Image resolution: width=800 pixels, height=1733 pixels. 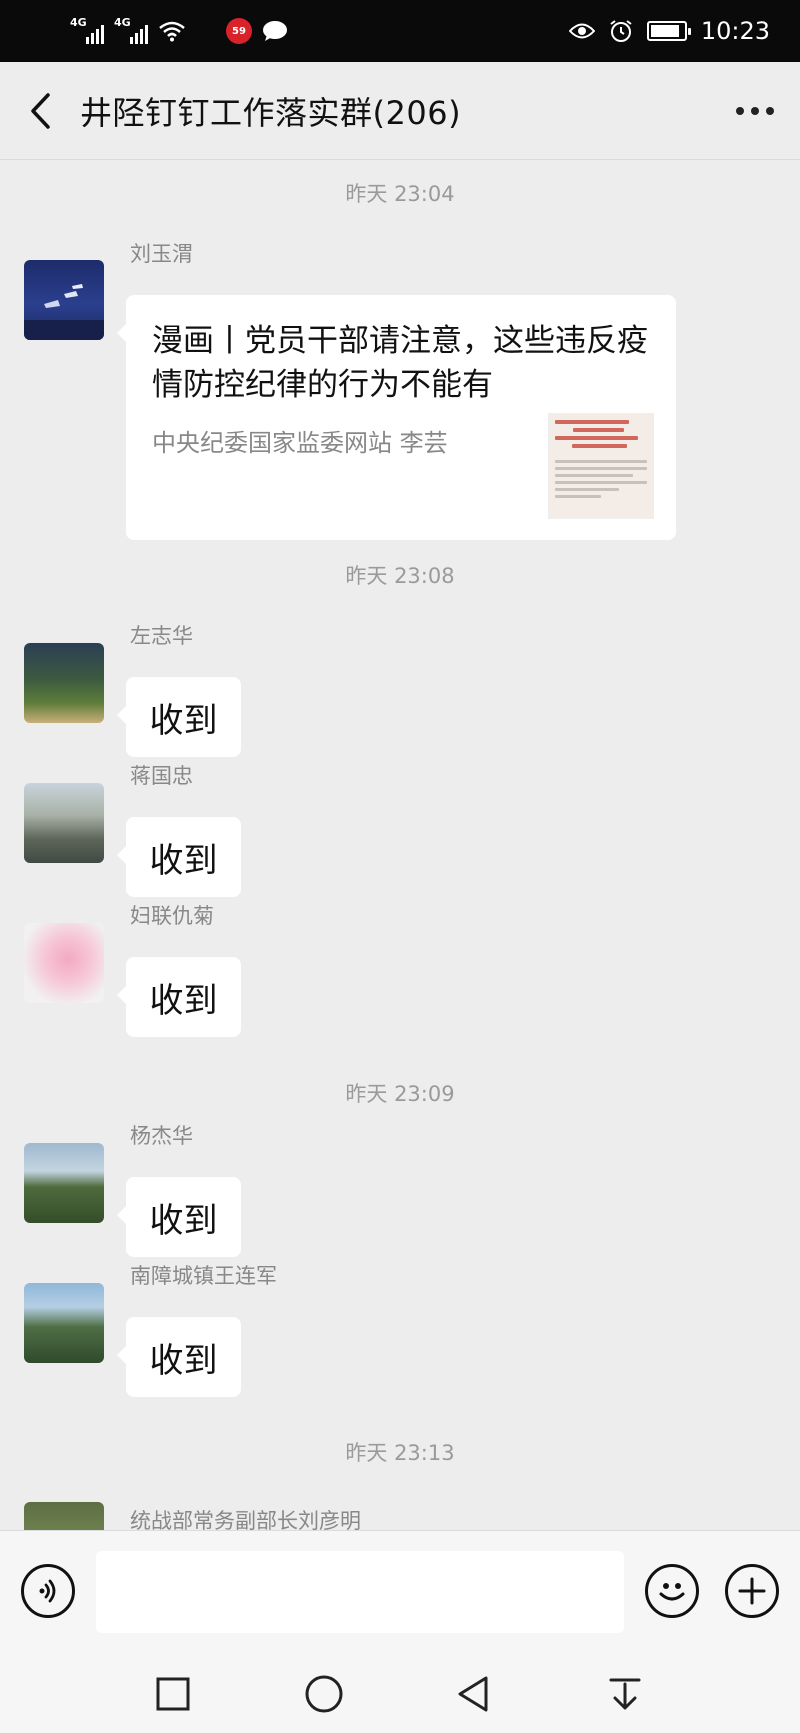 I want to click on card-thumbnail, so click(x=601, y=466).